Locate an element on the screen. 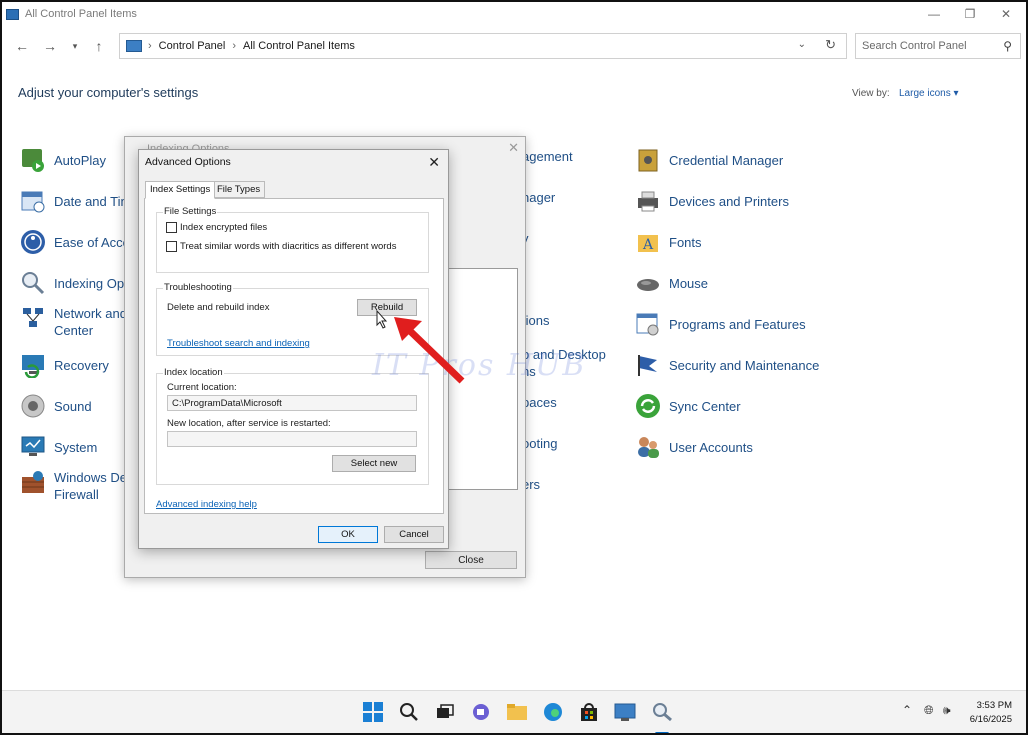 The height and width of the screenshot is (735, 1028). tab-index-settings: Index Settings is located at coordinates (180, 190).